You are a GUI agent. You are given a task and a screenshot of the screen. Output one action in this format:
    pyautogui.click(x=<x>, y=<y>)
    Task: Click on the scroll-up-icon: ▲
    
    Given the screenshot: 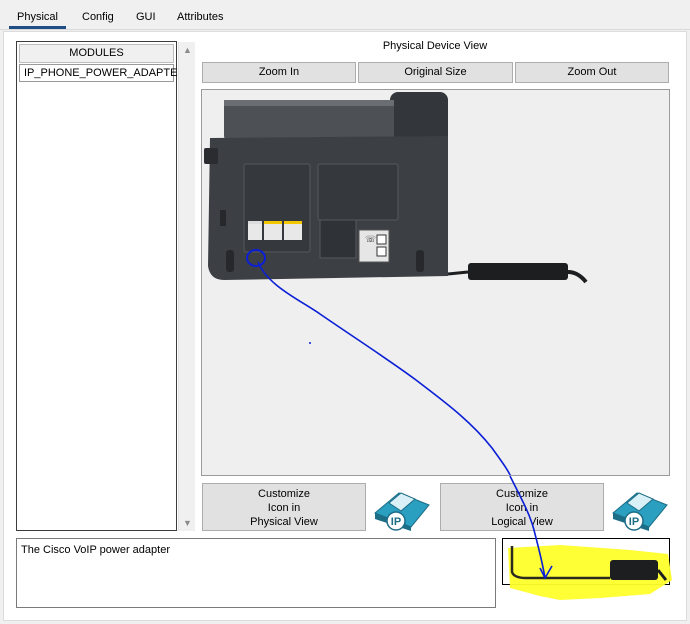 What is the action you would take?
    pyautogui.click(x=187, y=50)
    